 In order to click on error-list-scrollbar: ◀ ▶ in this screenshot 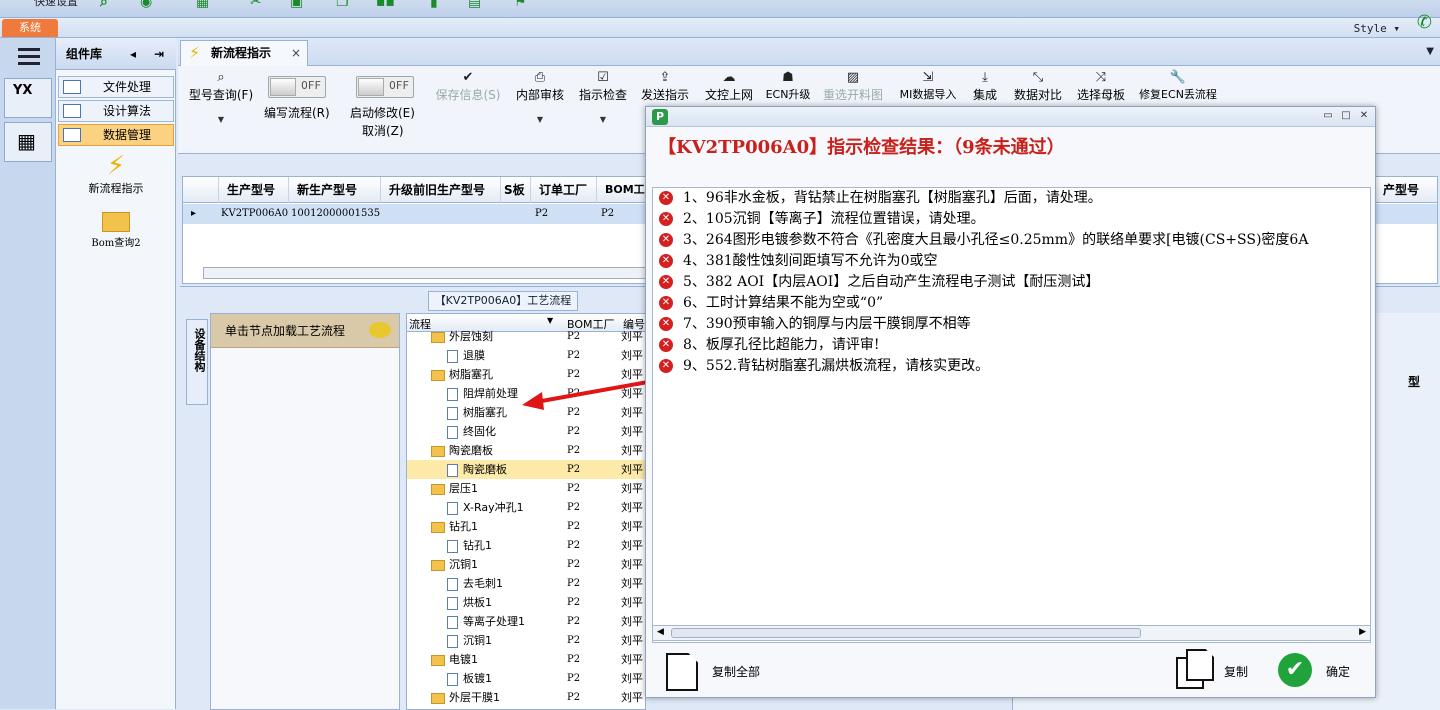, I will do `click(1011, 633)`.